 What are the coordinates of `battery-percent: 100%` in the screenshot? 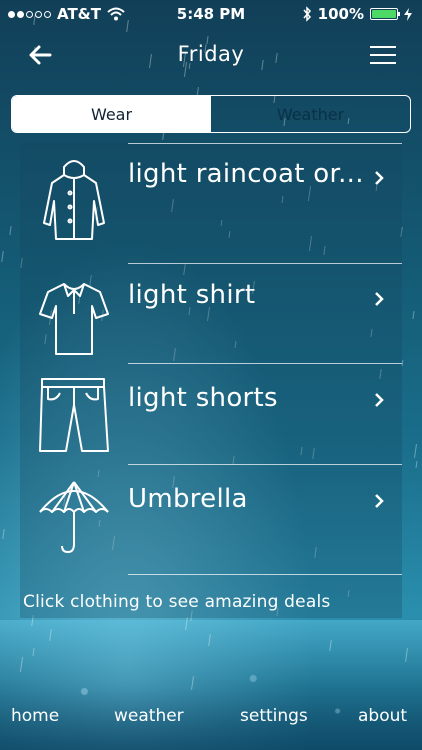 It's located at (340, 14).